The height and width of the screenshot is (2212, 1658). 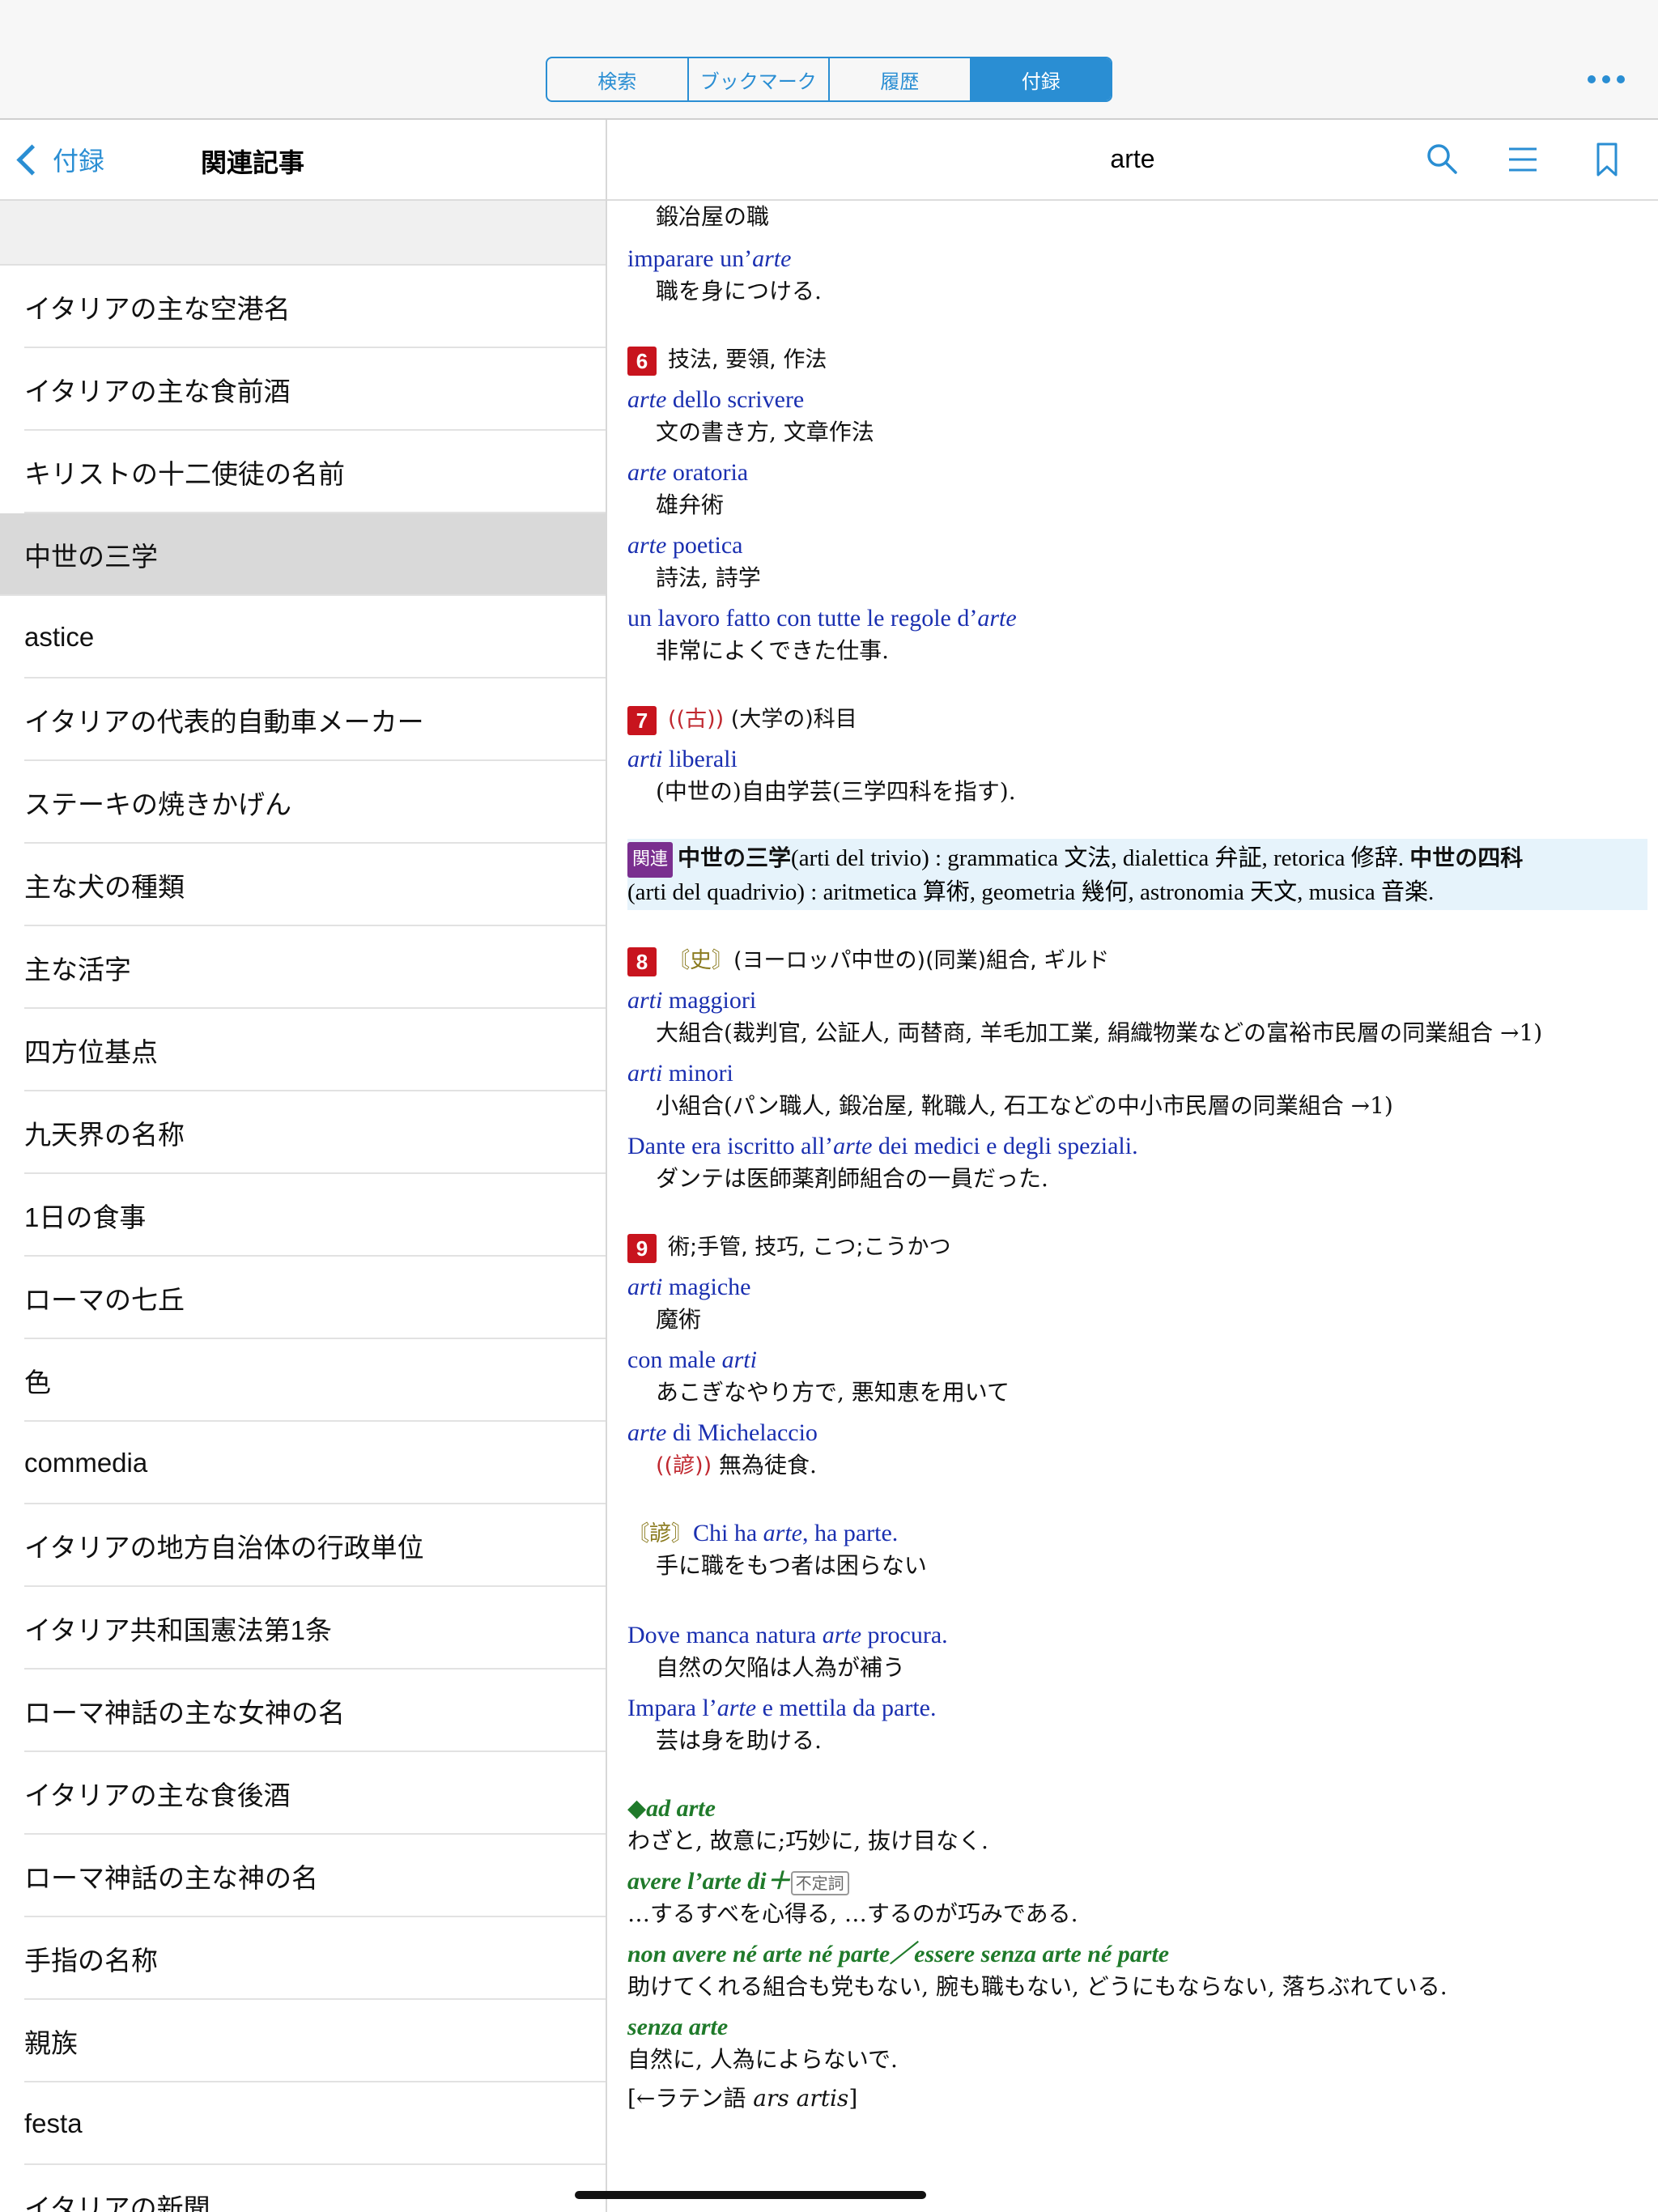 What do you see at coordinates (685, 545) in the screenshot?
I see `example-phrase: arte poetica` at bounding box center [685, 545].